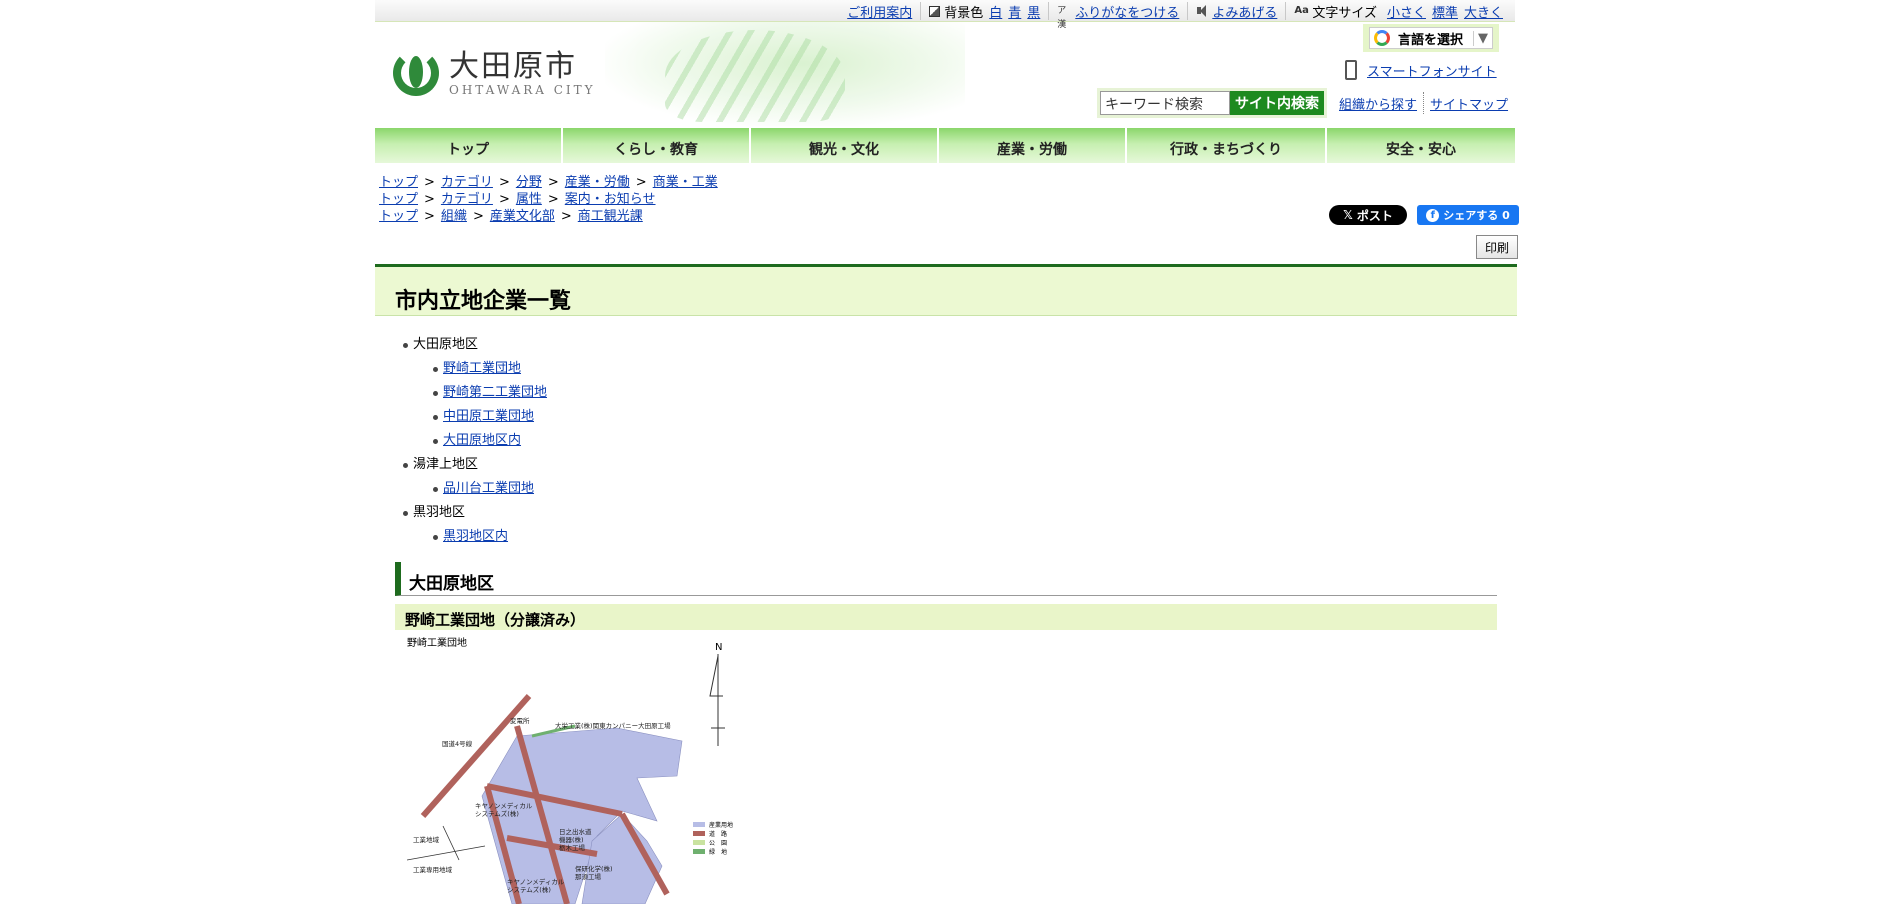 The image size is (1886, 908). Describe the element at coordinates (451, 584) in the screenshot. I see `section-heading-text: 大田原地区` at that location.